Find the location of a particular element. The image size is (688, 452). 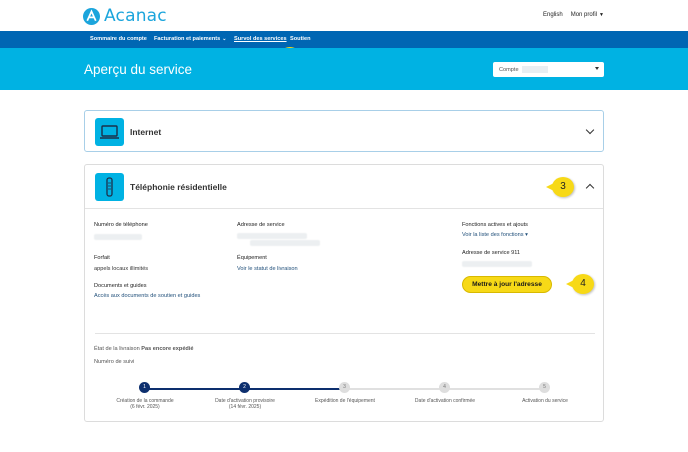

chevron-down-icon: ▼ is located at coordinates (601, 15).